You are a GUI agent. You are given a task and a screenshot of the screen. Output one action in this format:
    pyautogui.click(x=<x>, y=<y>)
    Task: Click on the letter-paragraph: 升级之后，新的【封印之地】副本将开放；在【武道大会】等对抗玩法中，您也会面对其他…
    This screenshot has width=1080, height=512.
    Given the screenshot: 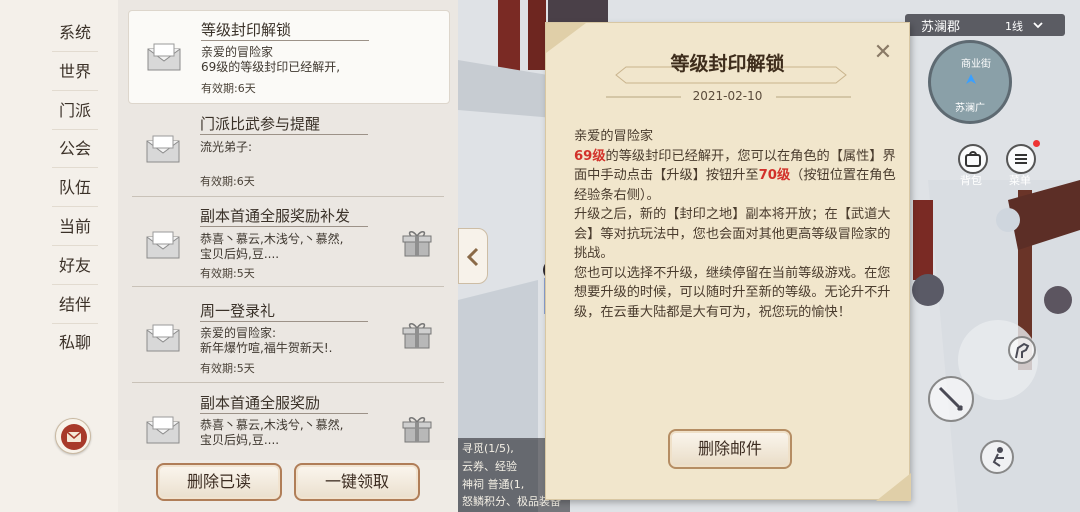 What is the action you would take?
    pyautogui.click(x=732, y=234)
    